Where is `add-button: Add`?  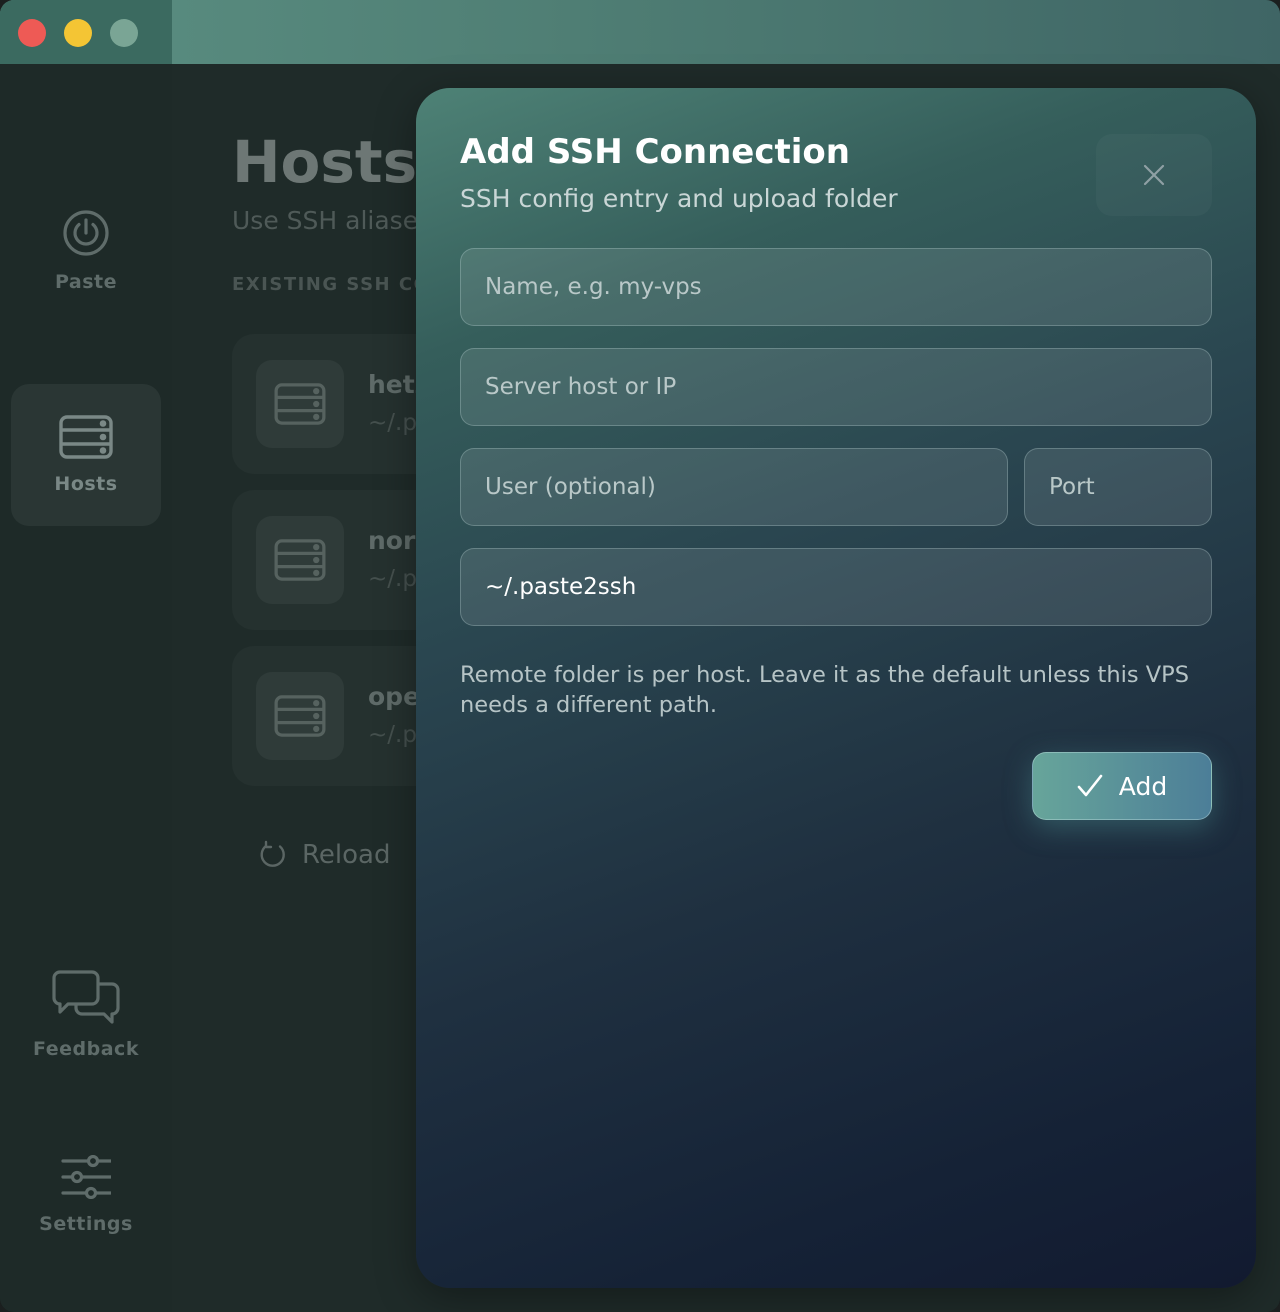 add-button: Add is located at coordinates (1122, 786).